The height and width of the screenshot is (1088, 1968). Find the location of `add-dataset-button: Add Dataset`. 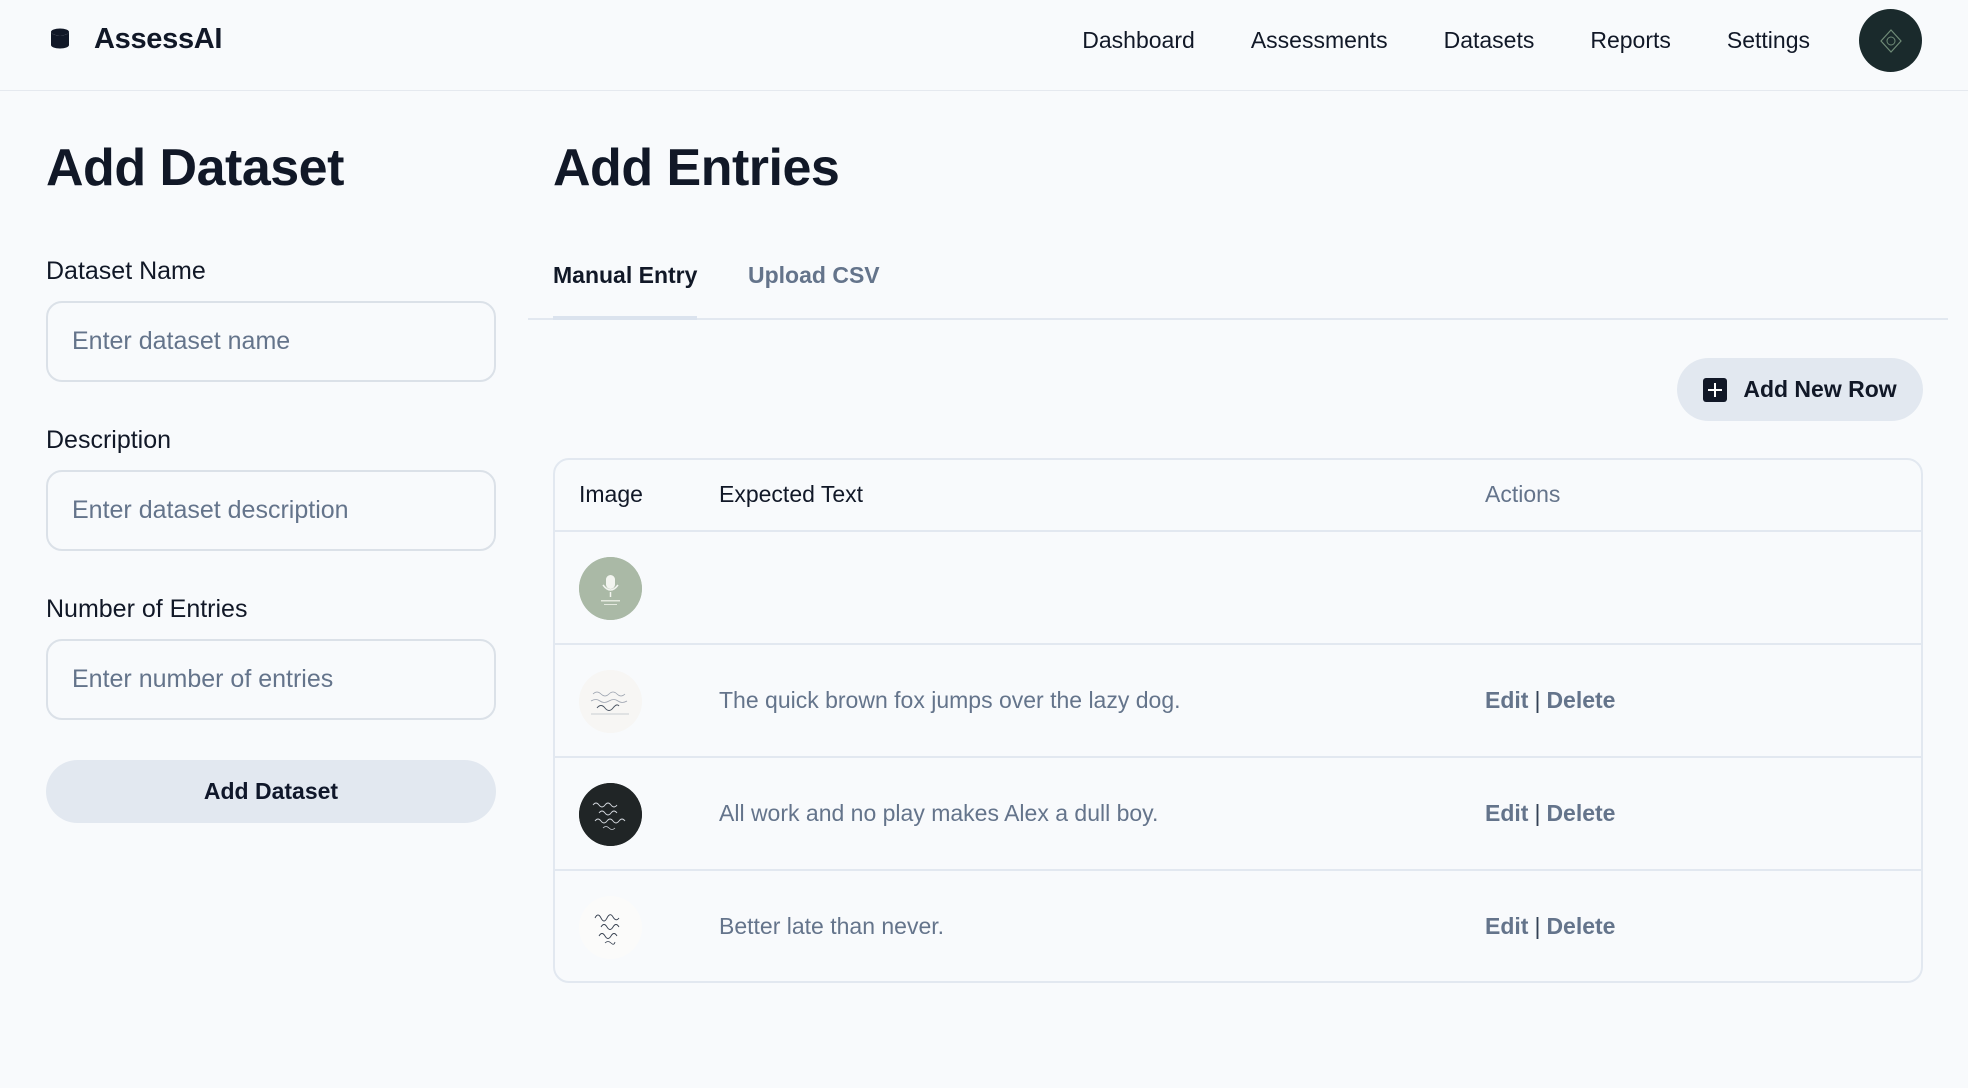

add-dataset-button: Add Dataset is located at coordinates (271, 791).